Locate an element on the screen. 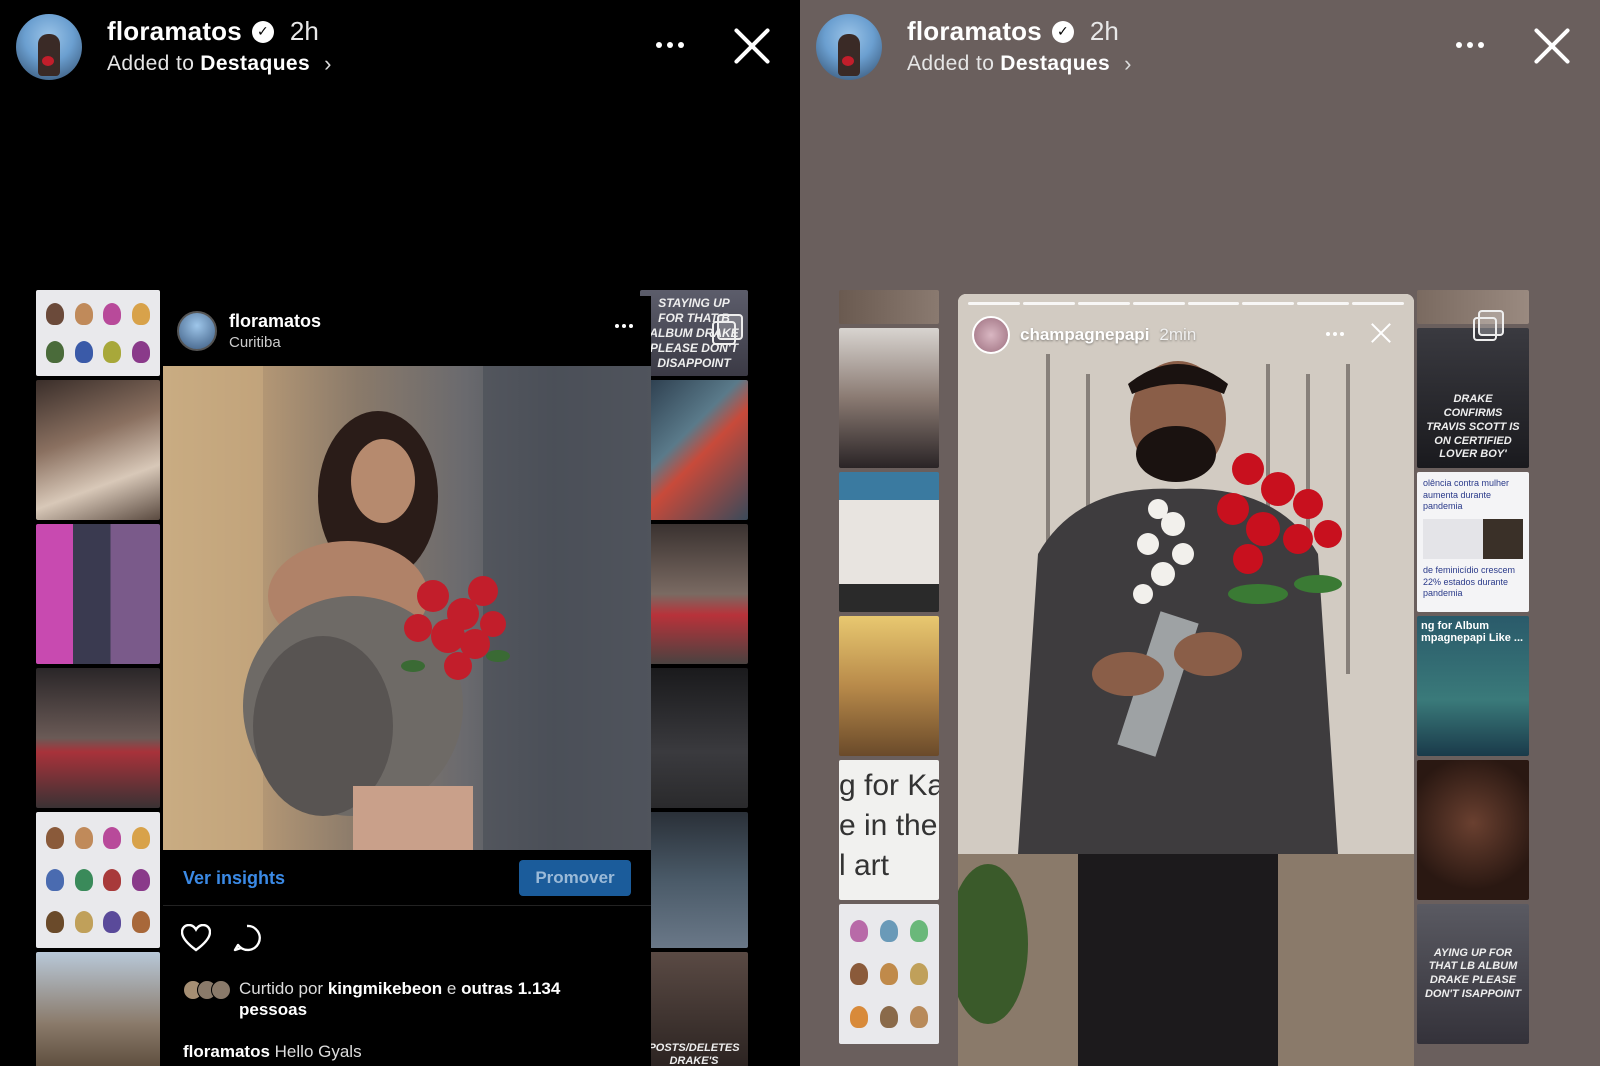 This screenshot has width=1600, height=1066. post-avatar is located at coordinates (197, 331).